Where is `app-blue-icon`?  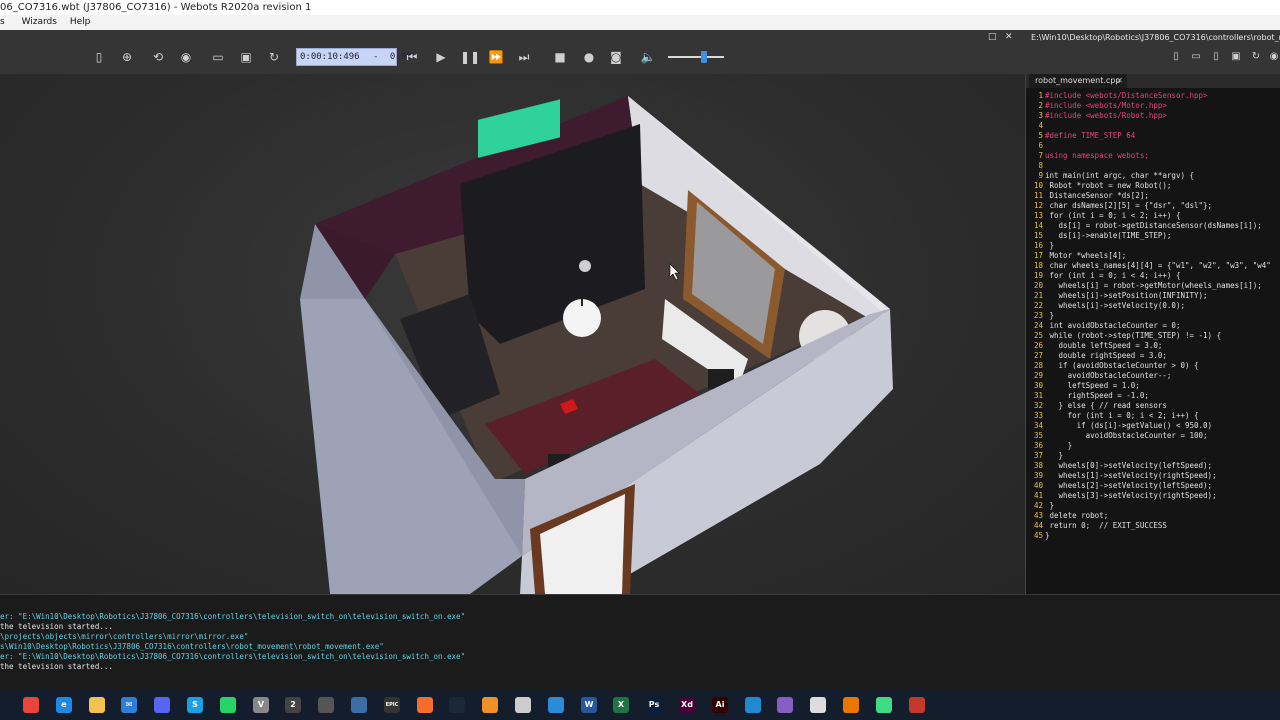
app-blue-icon is located at coordinates (556, 705).